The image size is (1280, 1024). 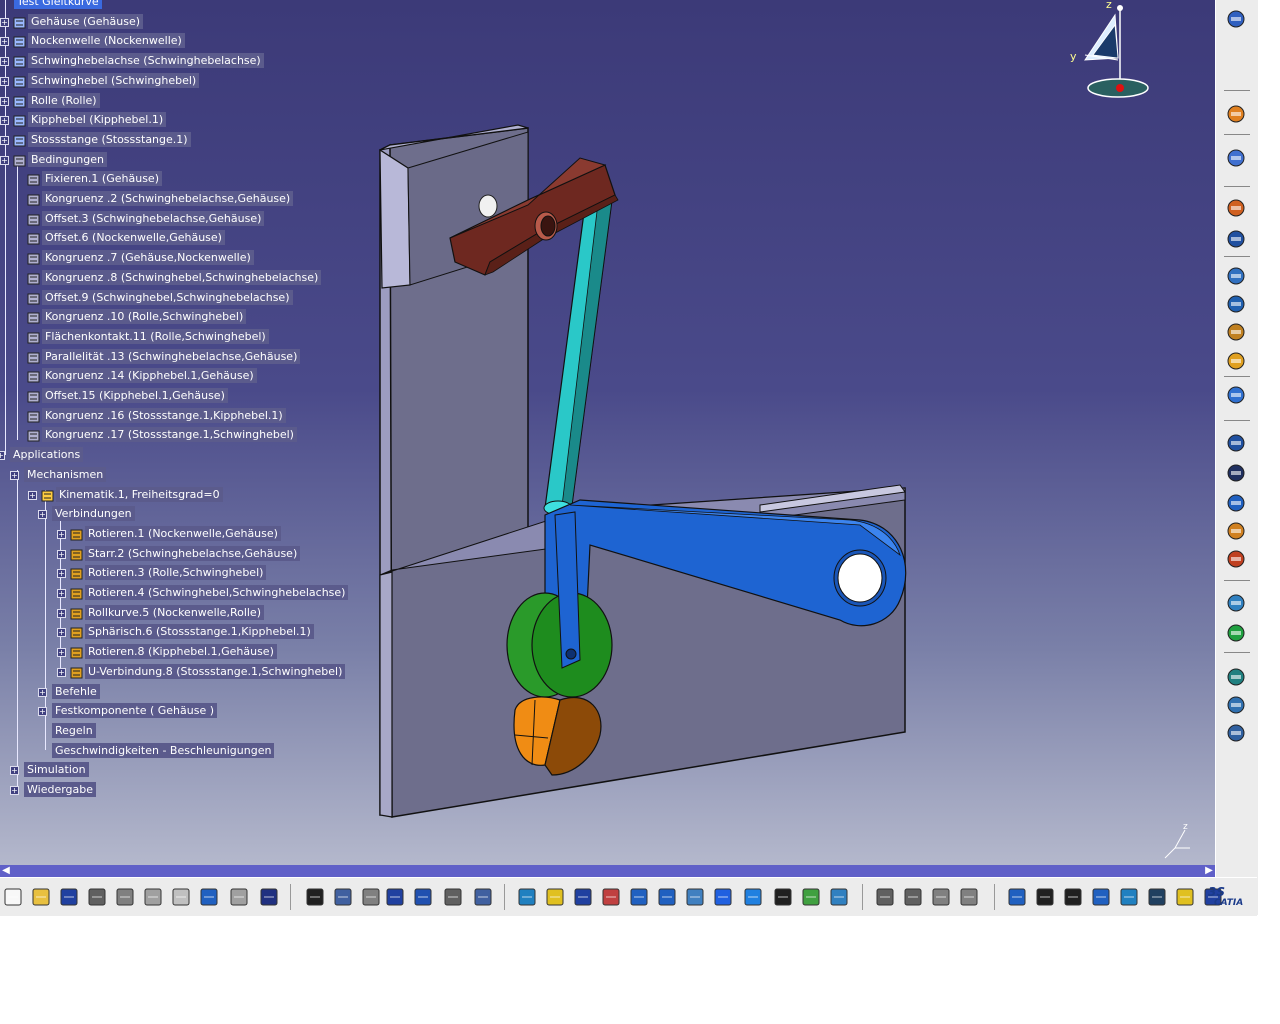 I want to click on pan-icon, so click(x=584, y=898).